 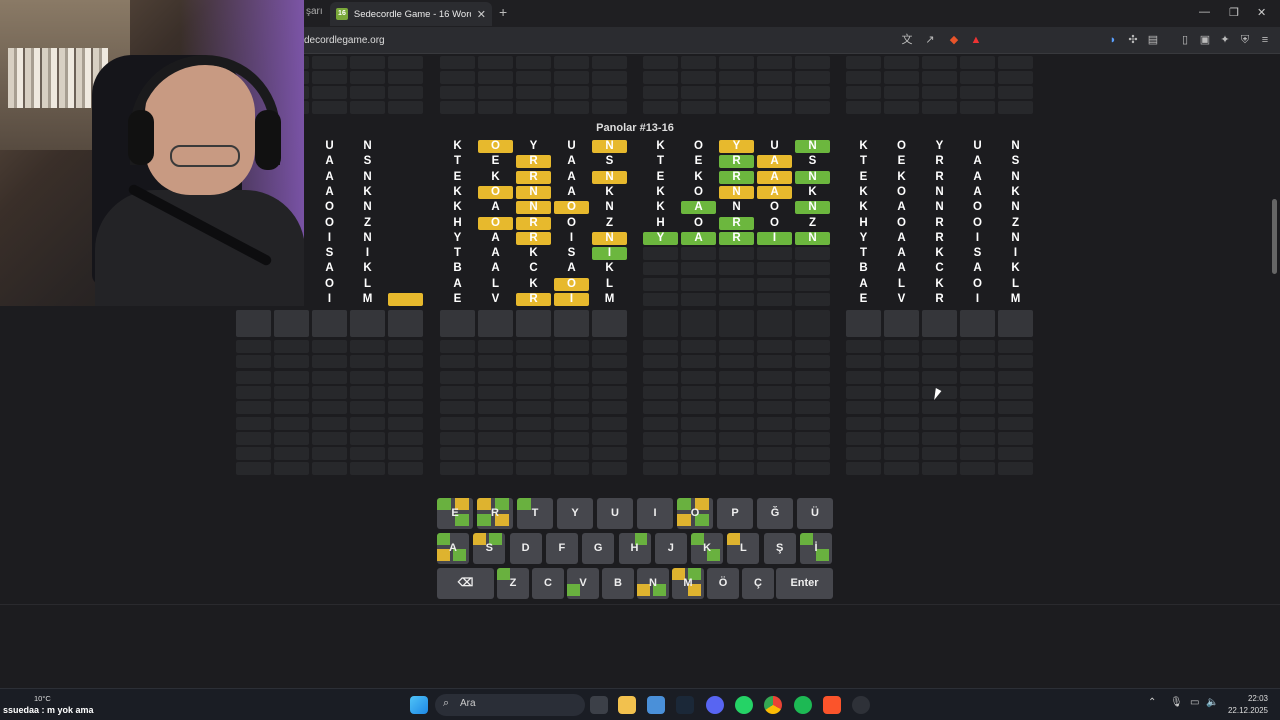 I want to click on key-d: D, so click(x=525, y=548).